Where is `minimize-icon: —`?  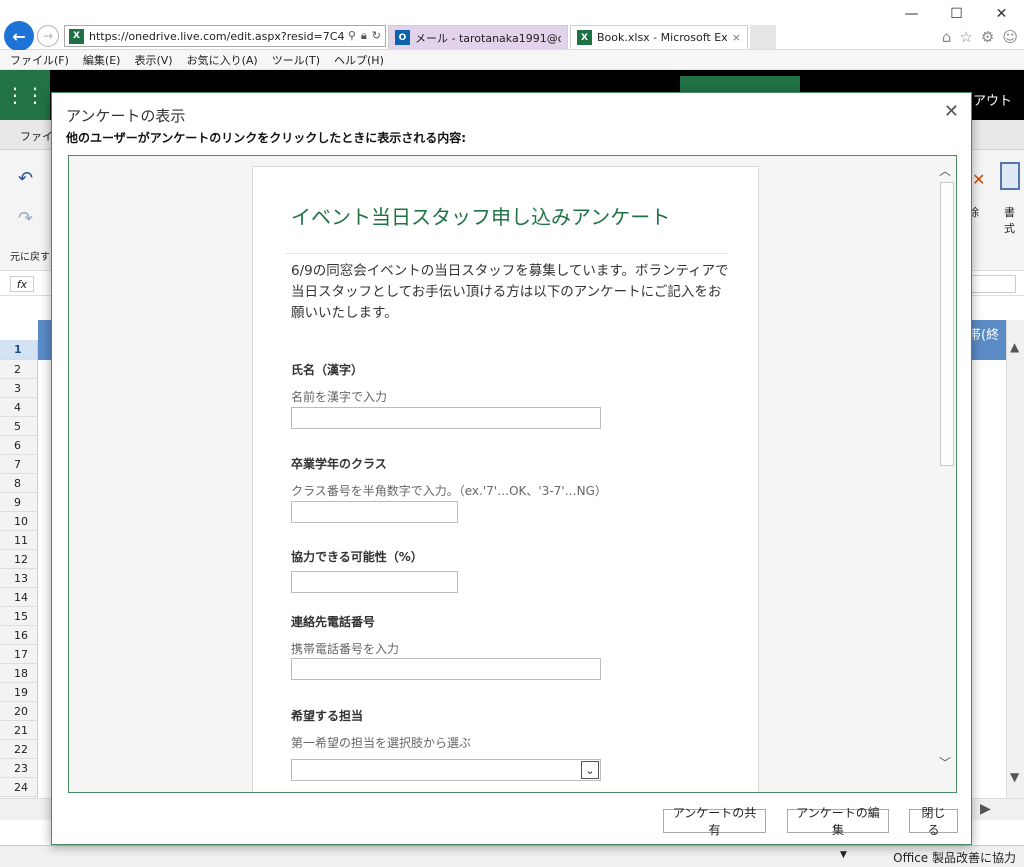
minimize-icon: — is located at coordinates (911, 14).